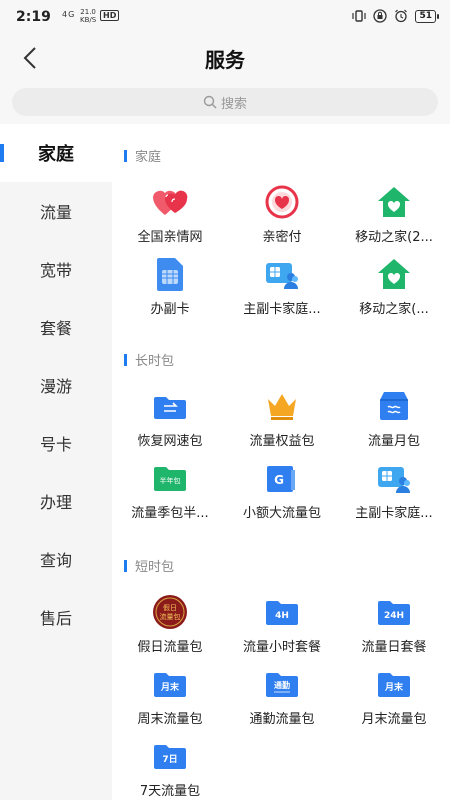 Image resolution: width=450 pixels, height=800 pixels. I want to click on badge-text: 假日, so click(170, 607).